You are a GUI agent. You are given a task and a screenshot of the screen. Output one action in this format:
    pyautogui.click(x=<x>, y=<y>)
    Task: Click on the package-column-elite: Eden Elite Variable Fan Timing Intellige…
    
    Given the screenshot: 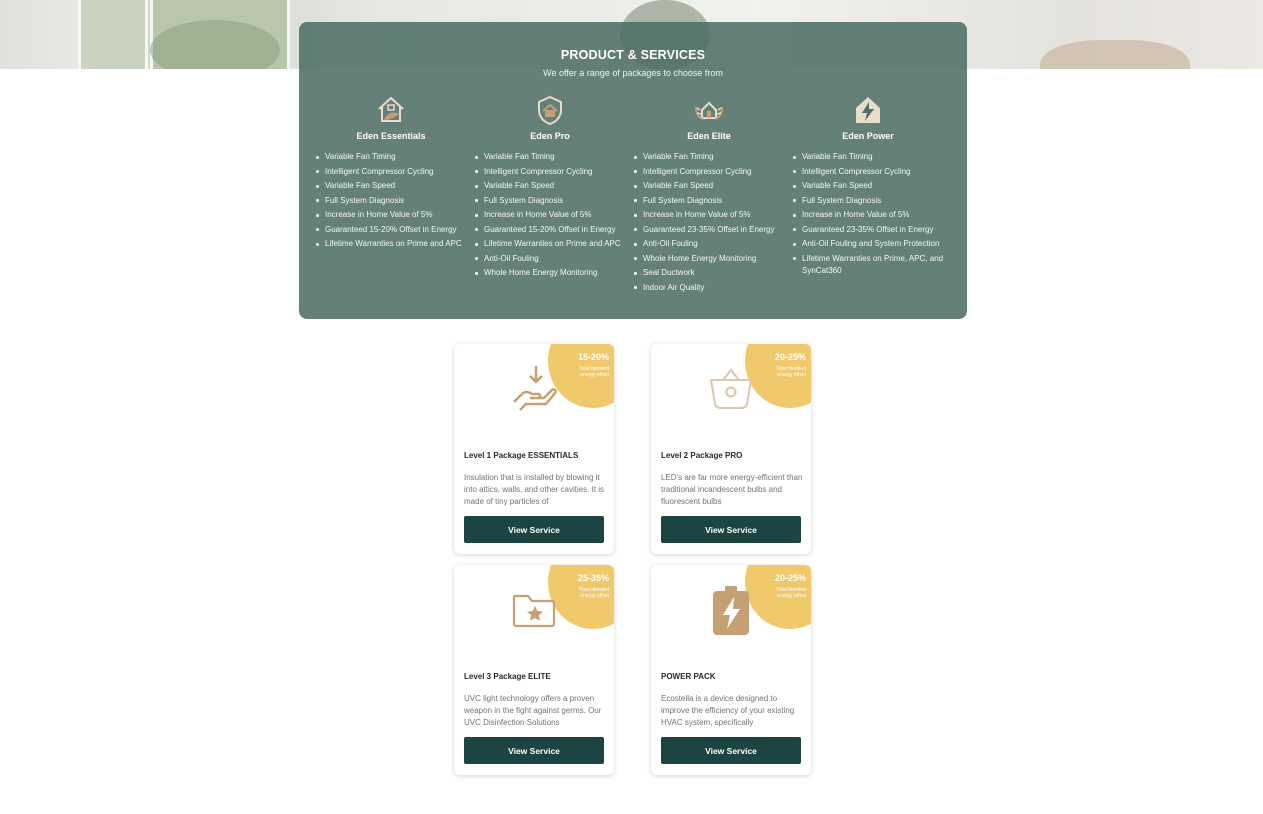 What is the action you would take?
    pyautogui.click(x=709, y=195)
    